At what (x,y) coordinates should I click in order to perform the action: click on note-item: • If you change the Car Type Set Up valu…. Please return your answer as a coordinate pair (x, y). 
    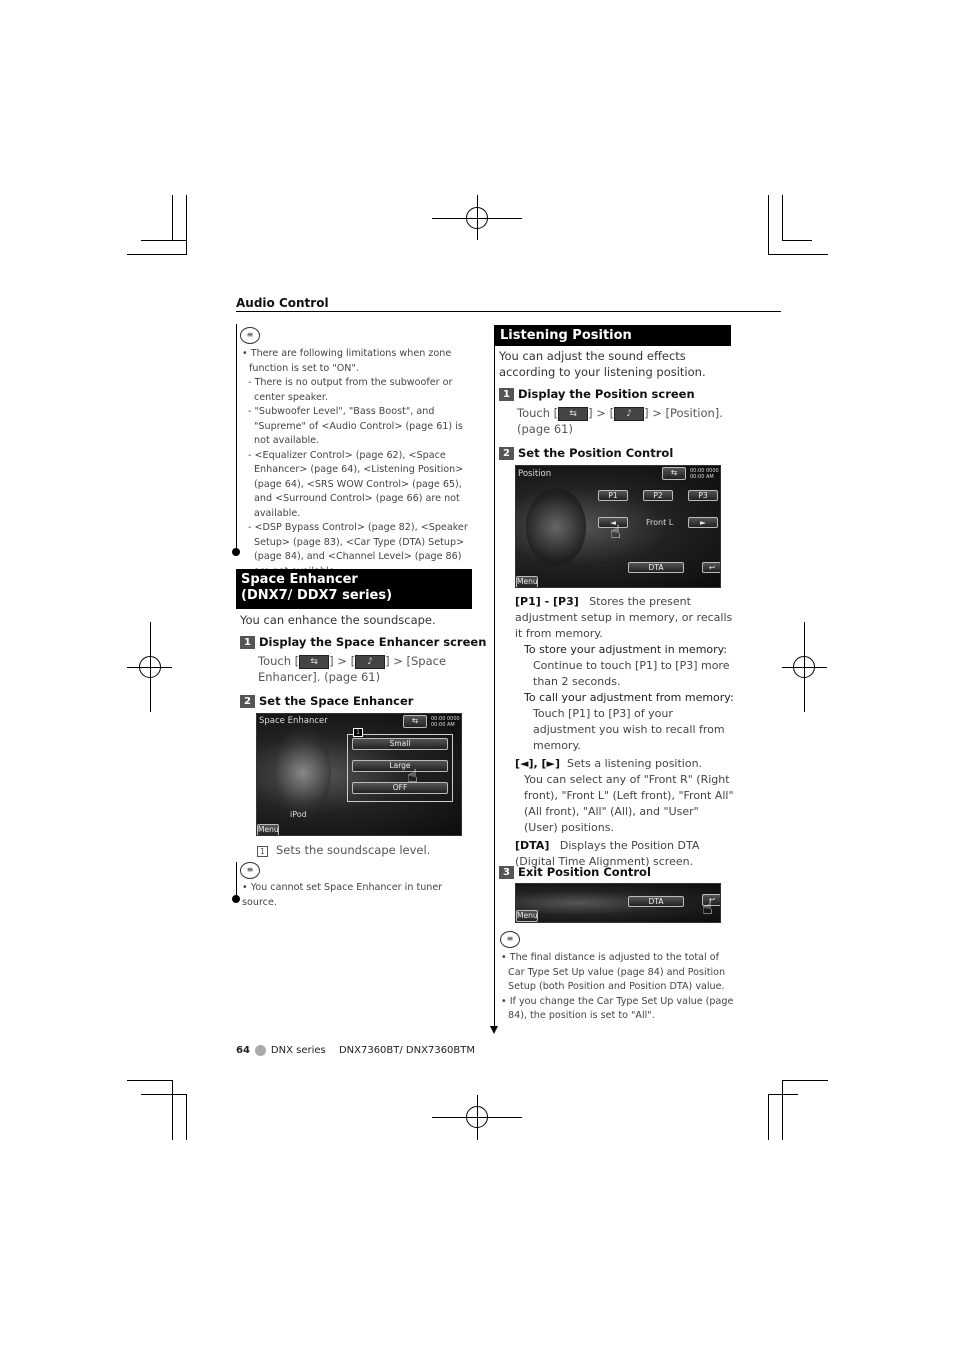
    Looking at the image, I should click on (617, 1008).